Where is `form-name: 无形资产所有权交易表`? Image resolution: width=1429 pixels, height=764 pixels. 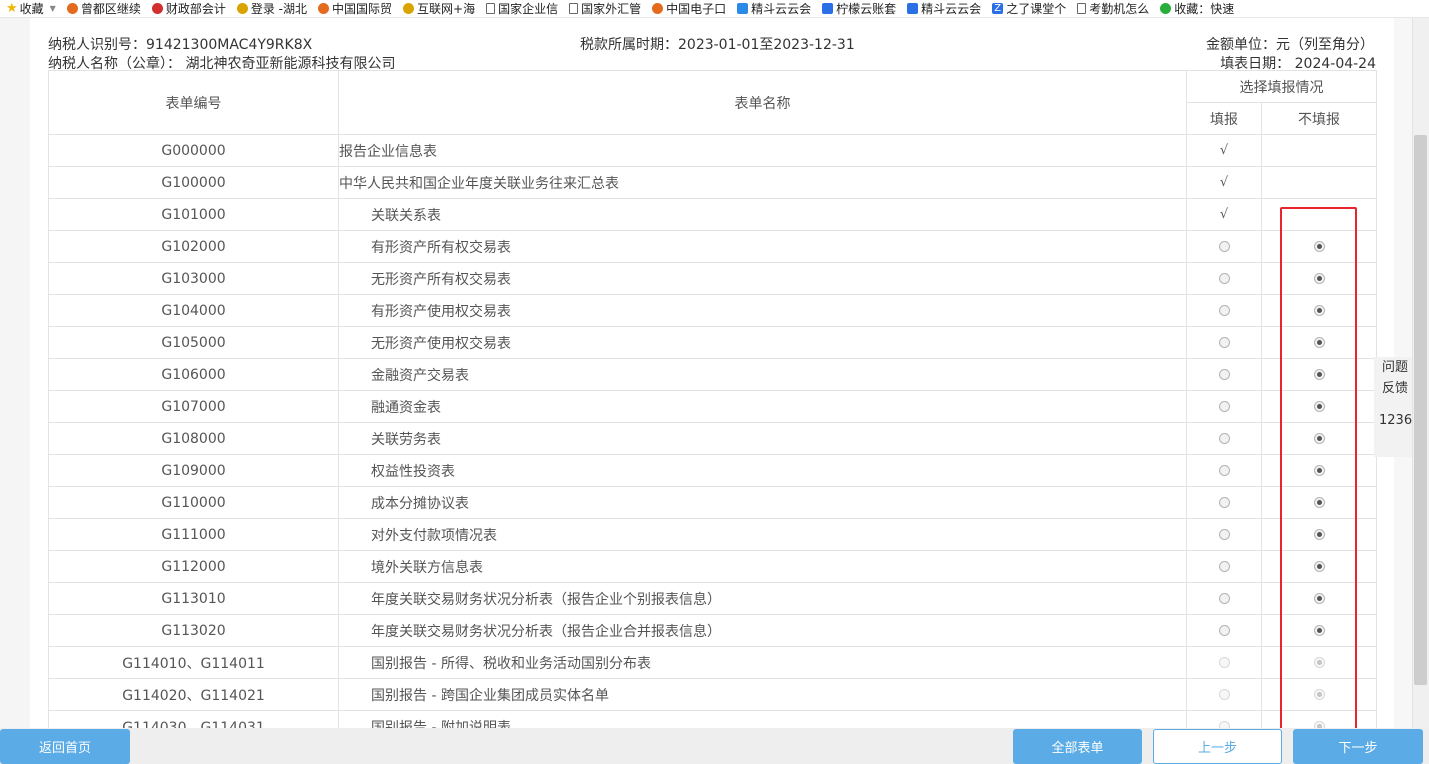 form-name: 无形资产所有权交易表 is located at coordinates (762, 278).